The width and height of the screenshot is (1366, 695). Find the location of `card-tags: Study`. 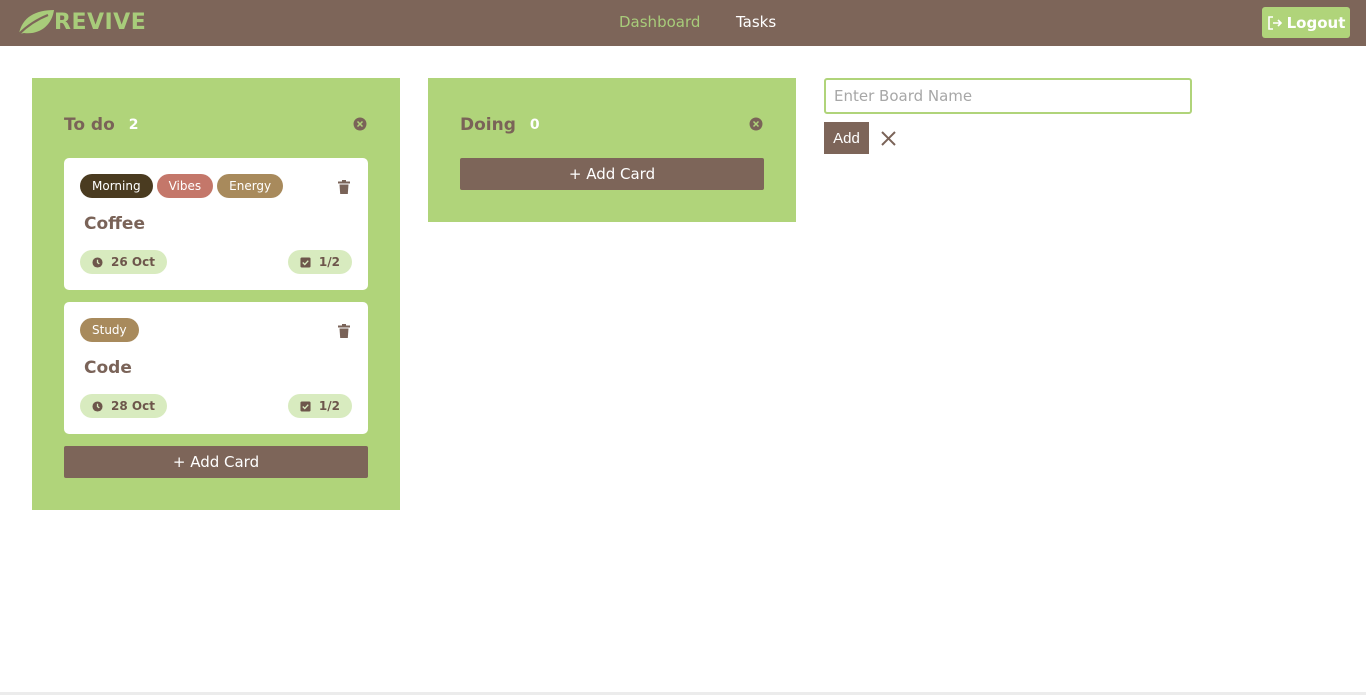

card-tags: Study is located at coordinates (109, 330).